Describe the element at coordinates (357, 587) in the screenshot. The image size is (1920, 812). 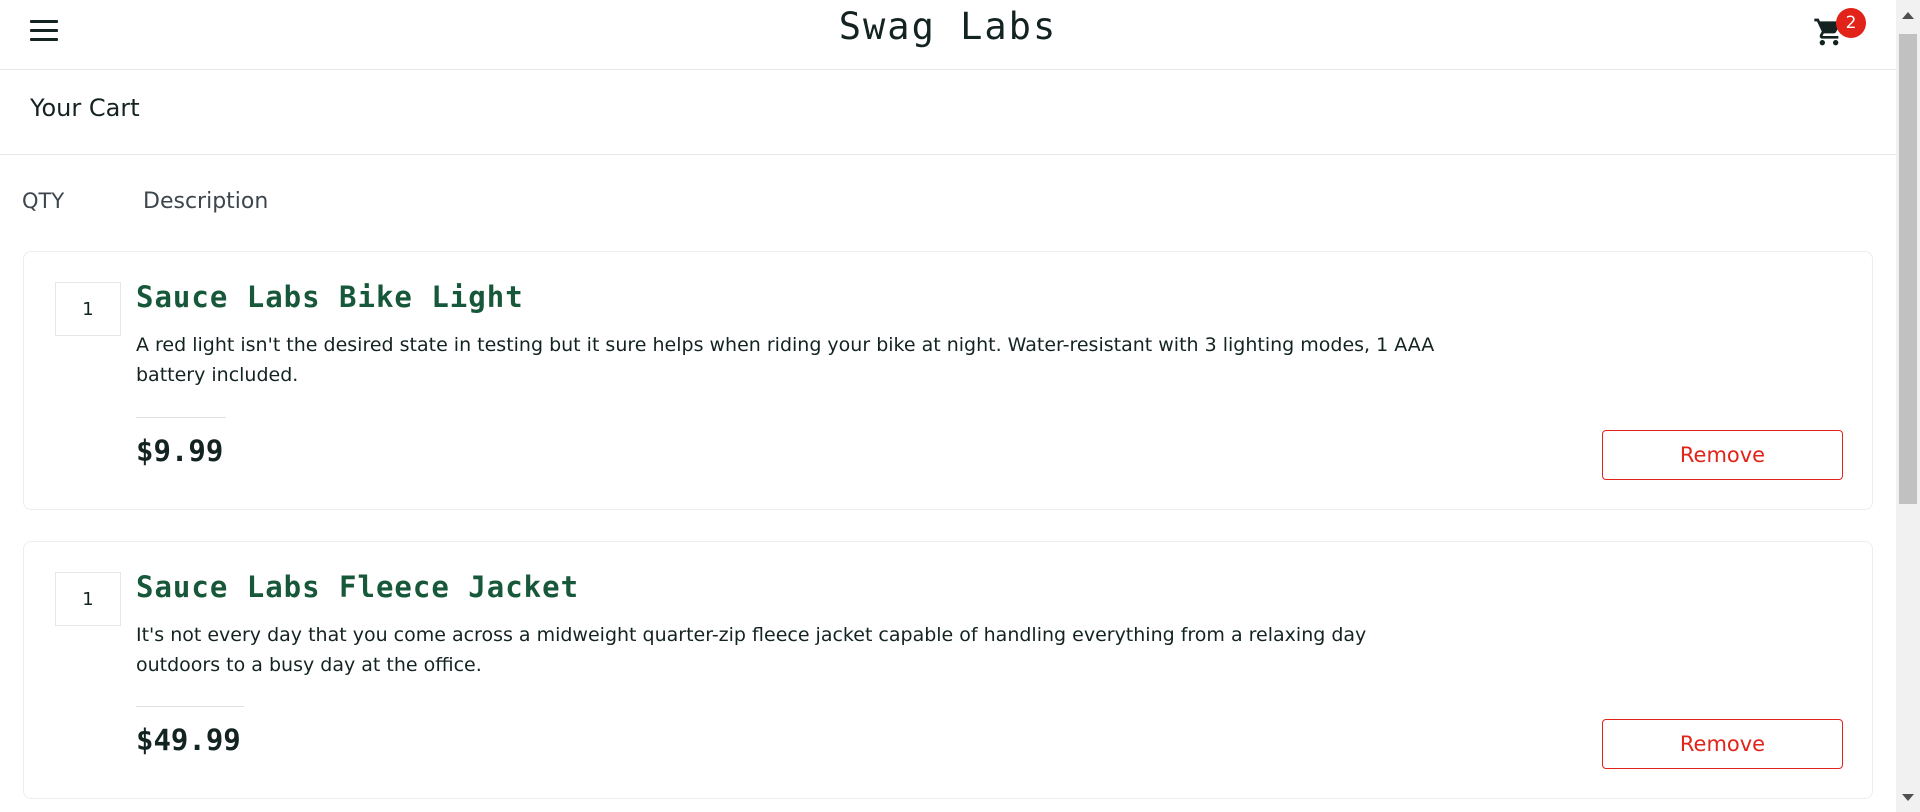
I see `item-name-link: Sauce Labs Fleece Jacket` at that location.